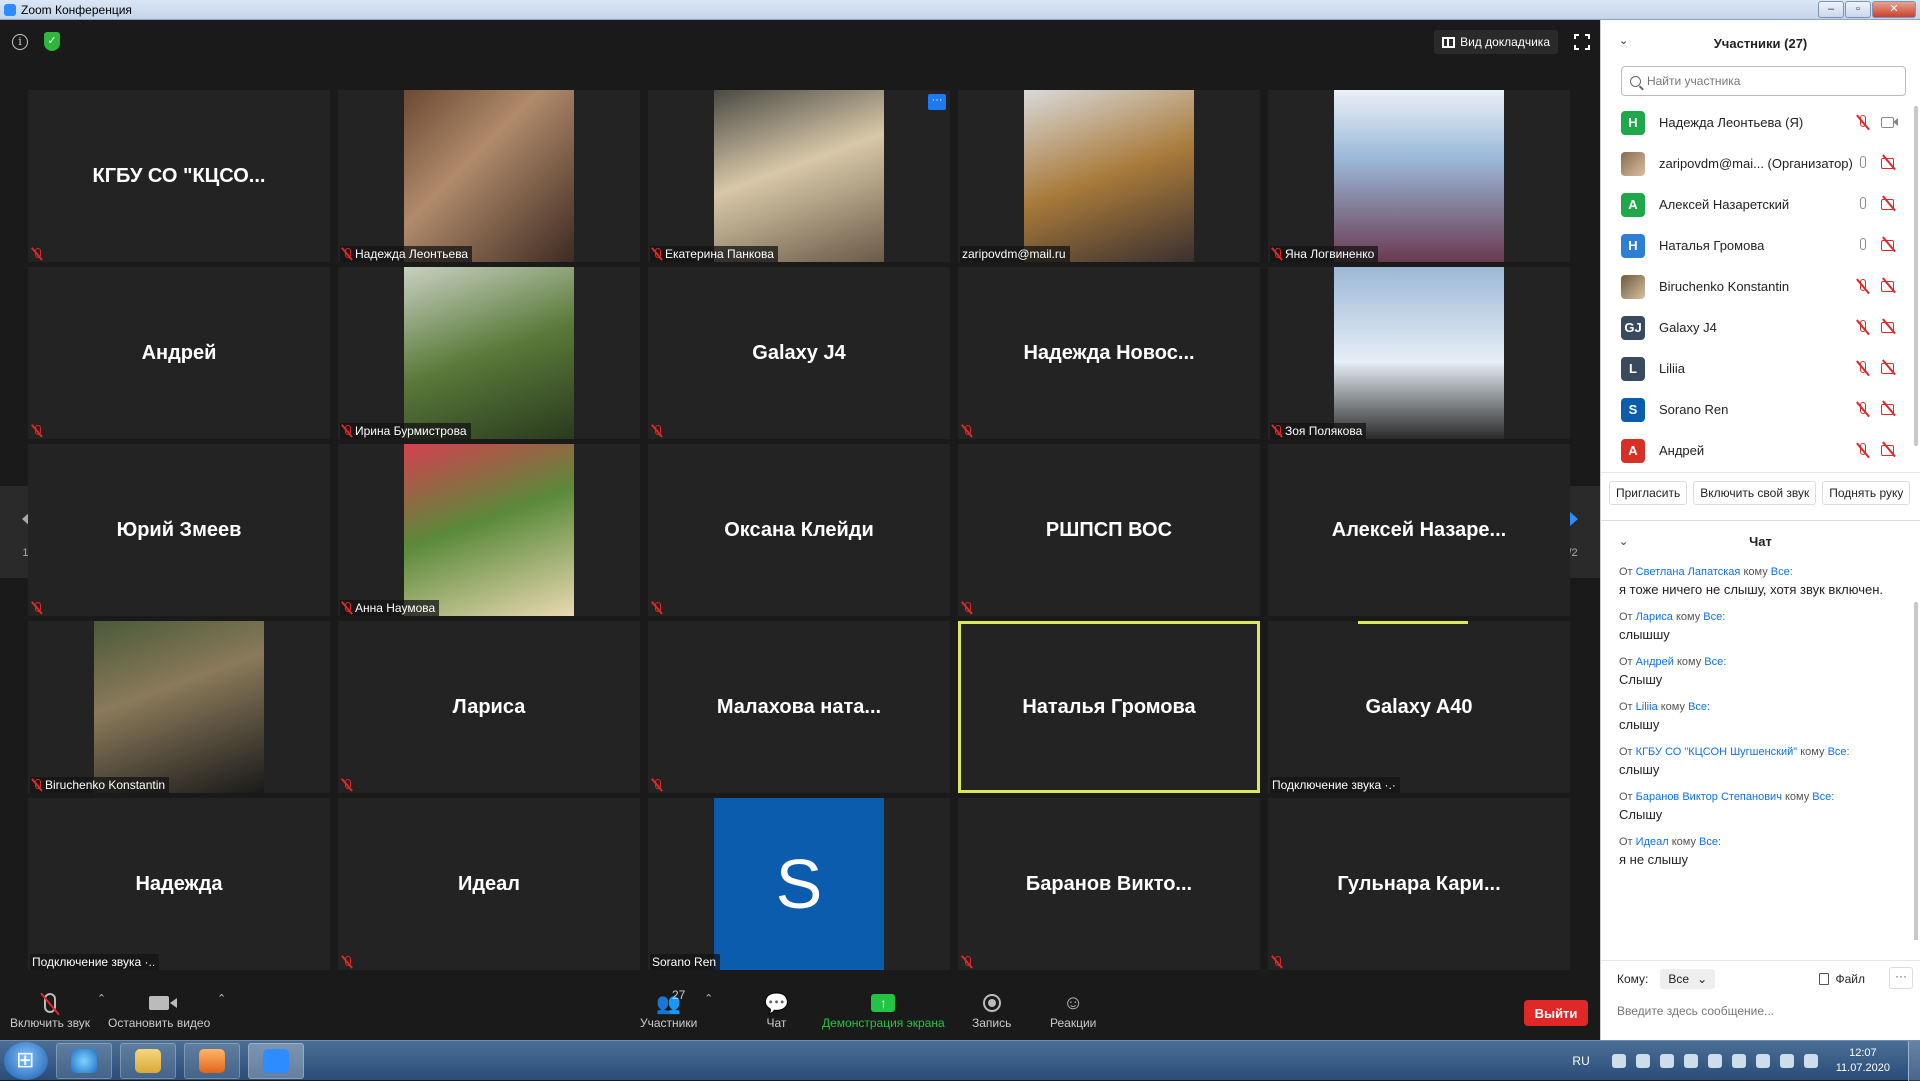 Image resolution: width=1920 pixels, height=1081 pixels. What do you see at coordinates (1419, 707) in the screenshot?
I see `participant-tile: Galaxy A40 Подключение звука ·.·` at bounding box center [1419, 707].